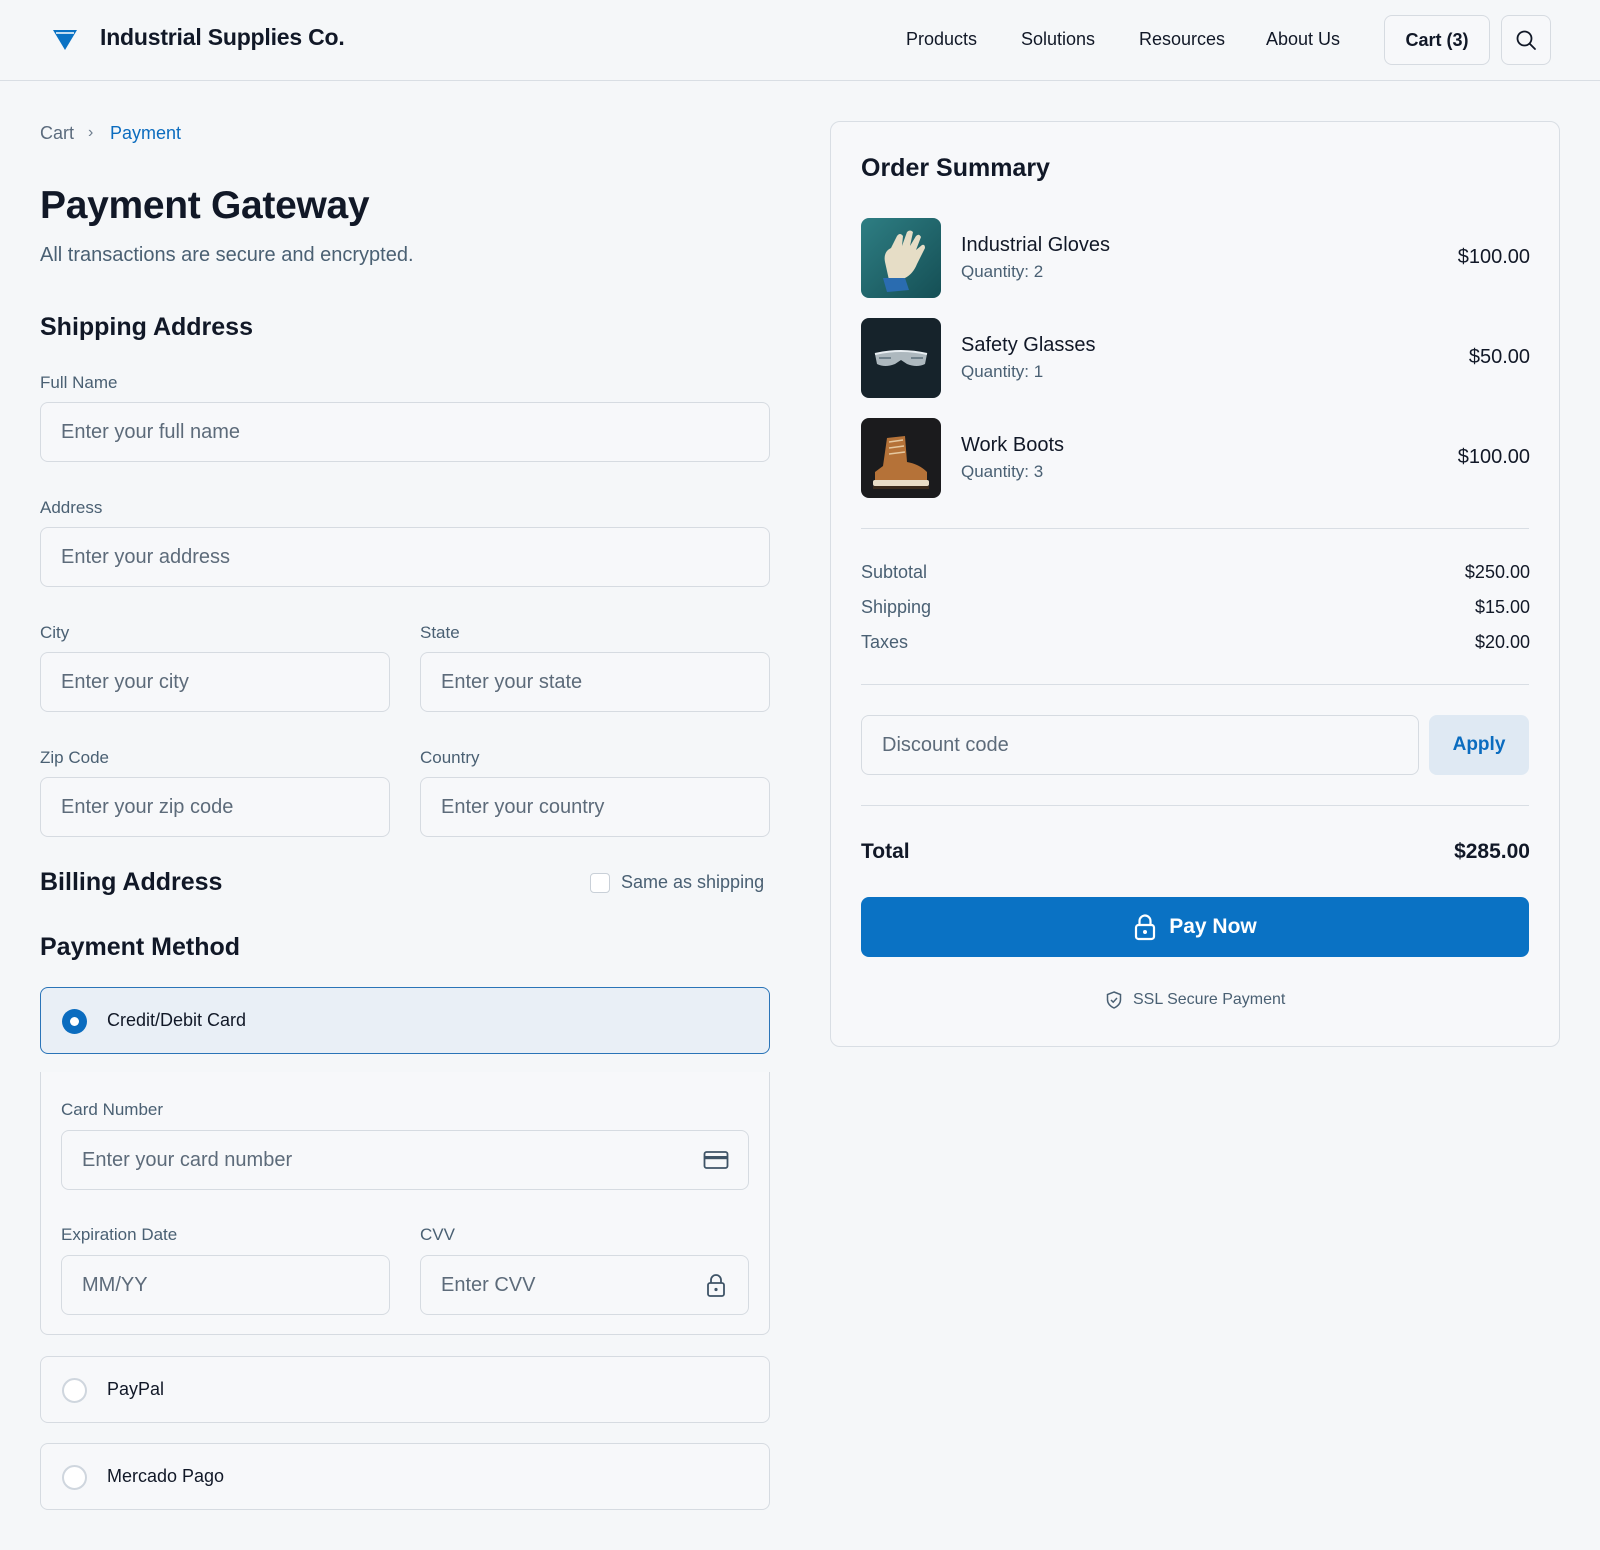 The width and height of the screenshot is (1600, 1550). Describe the element at coordinates (693, 882) in the screenshot. I see `same-as-shipping-label: Same as shipping` at that location.